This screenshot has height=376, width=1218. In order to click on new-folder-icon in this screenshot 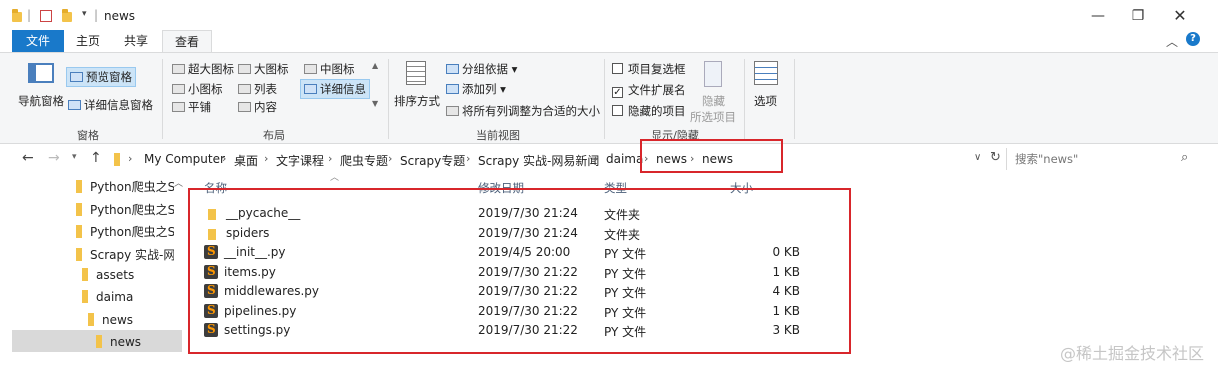, I will do `click(67, 15)`.